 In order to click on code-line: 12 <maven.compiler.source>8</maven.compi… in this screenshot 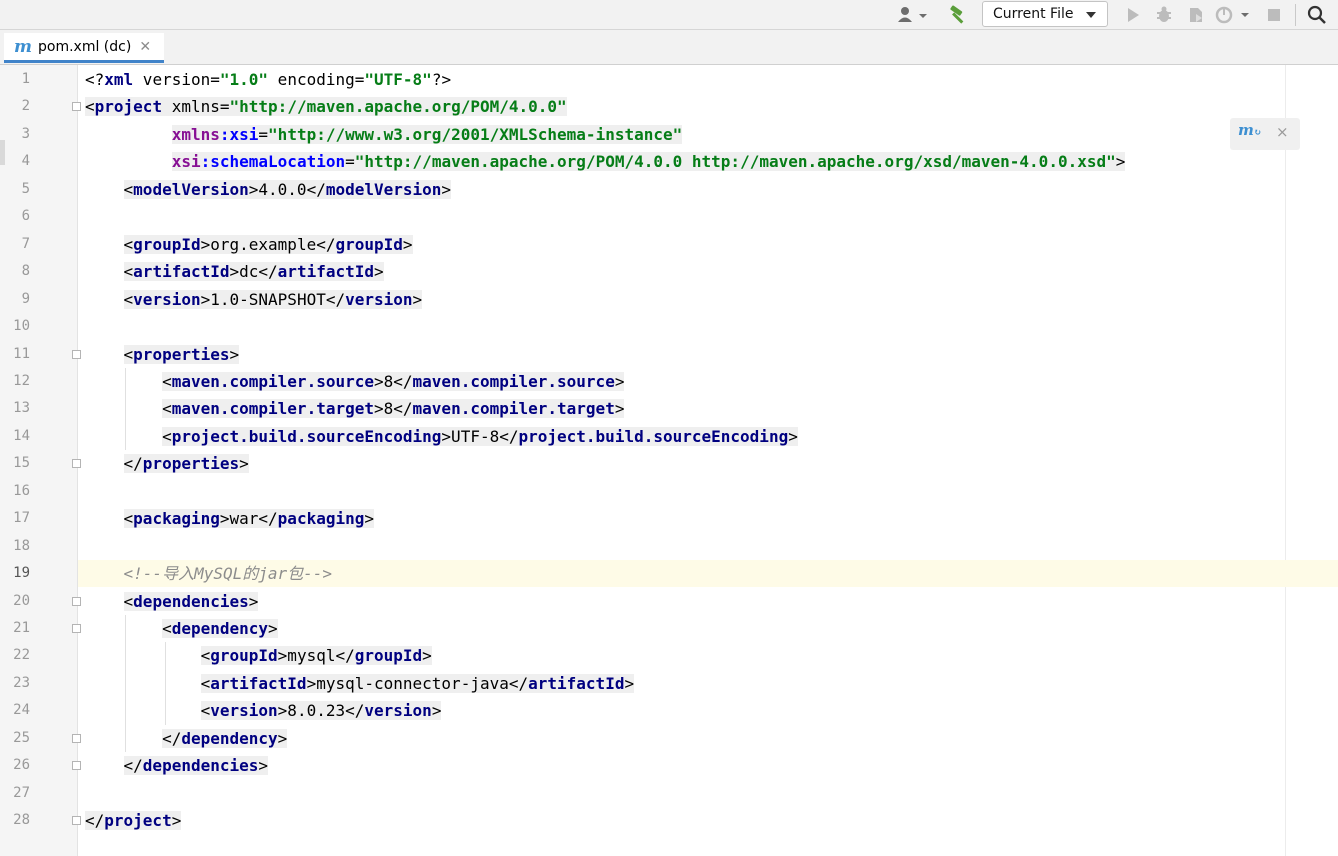, I will do `click(669, 381)`.